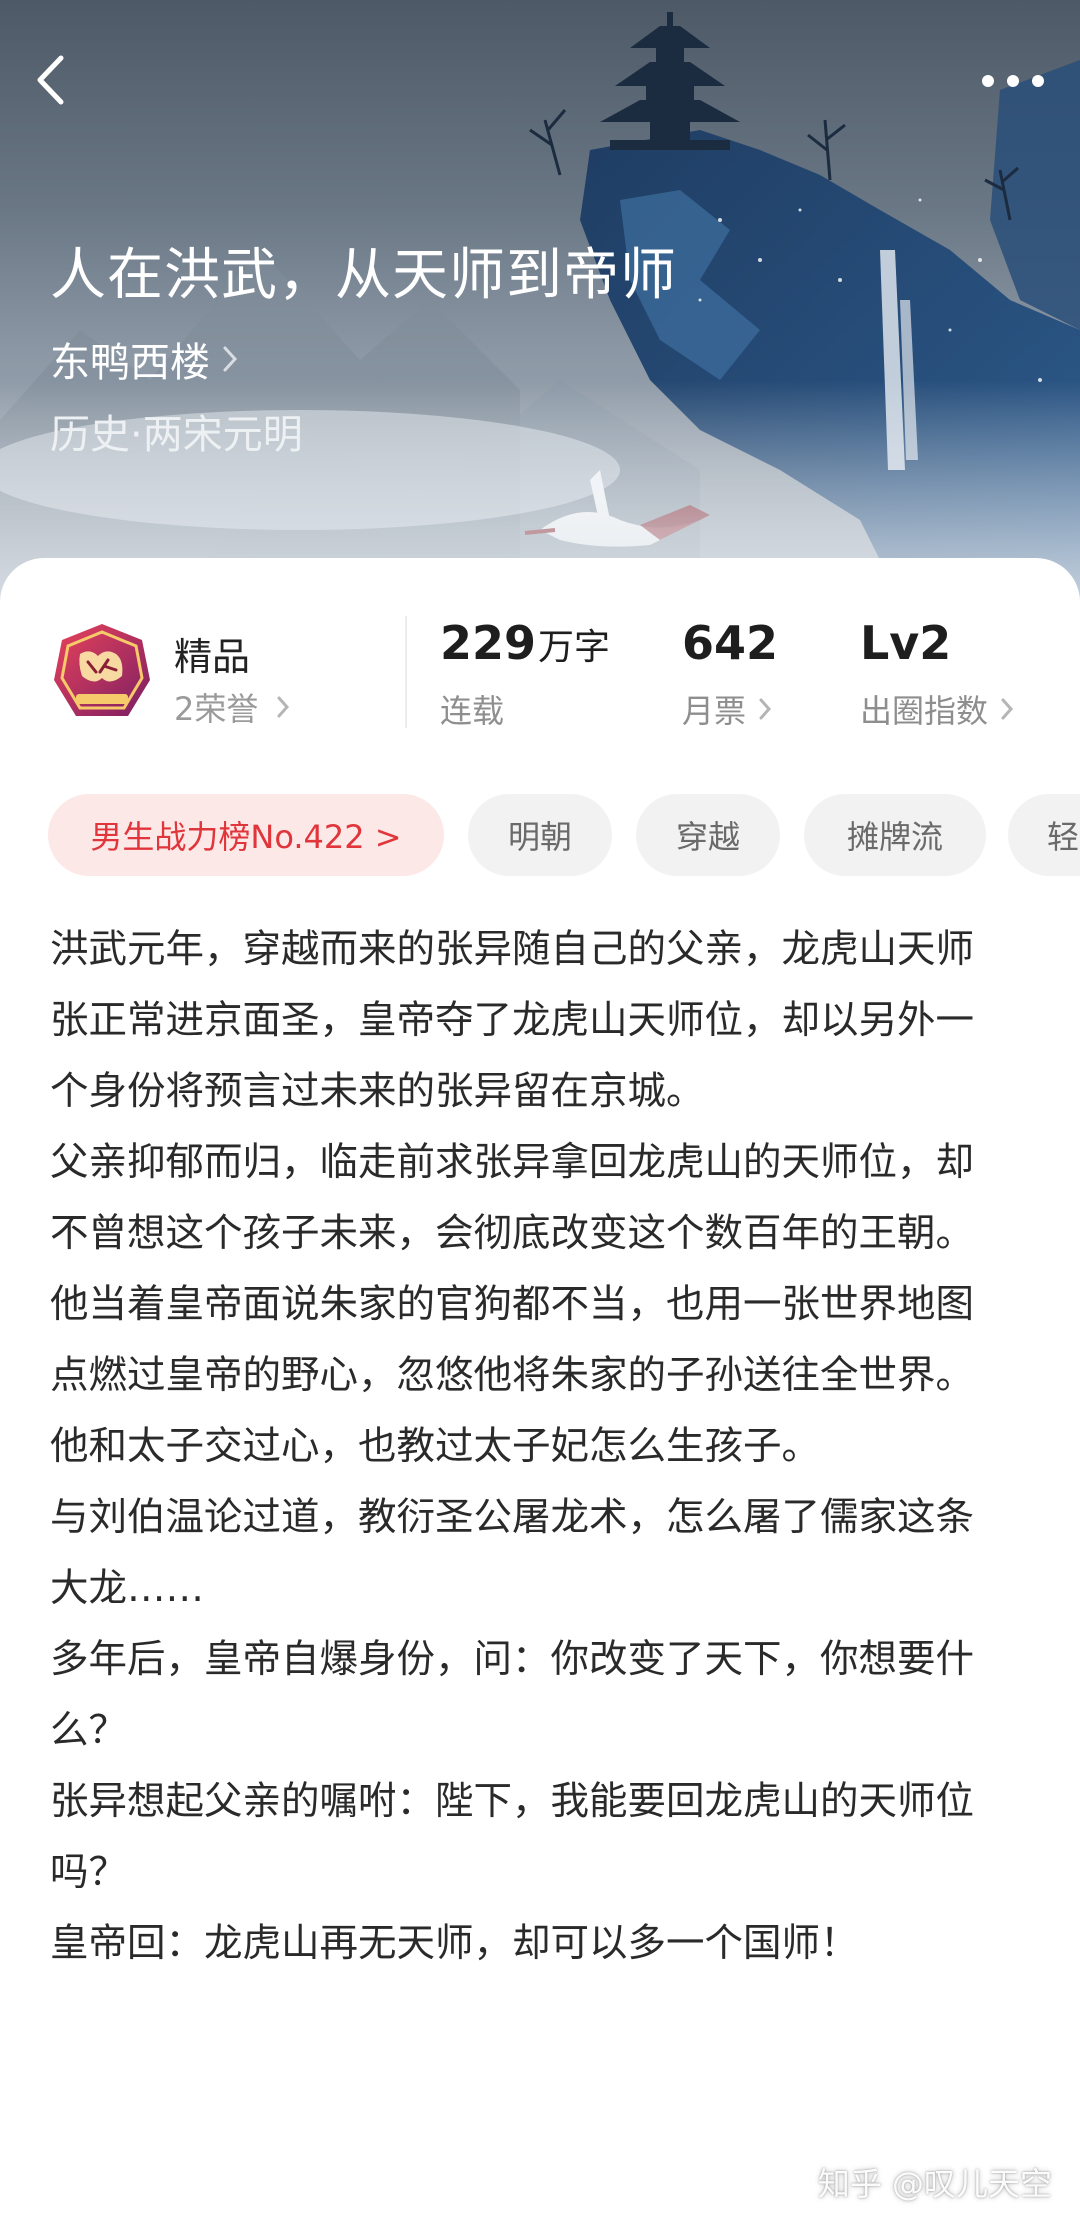  Describe the element at coordinates (714, 711) in the screenshot. I see `monthly-votes-label: 月票` at that location.